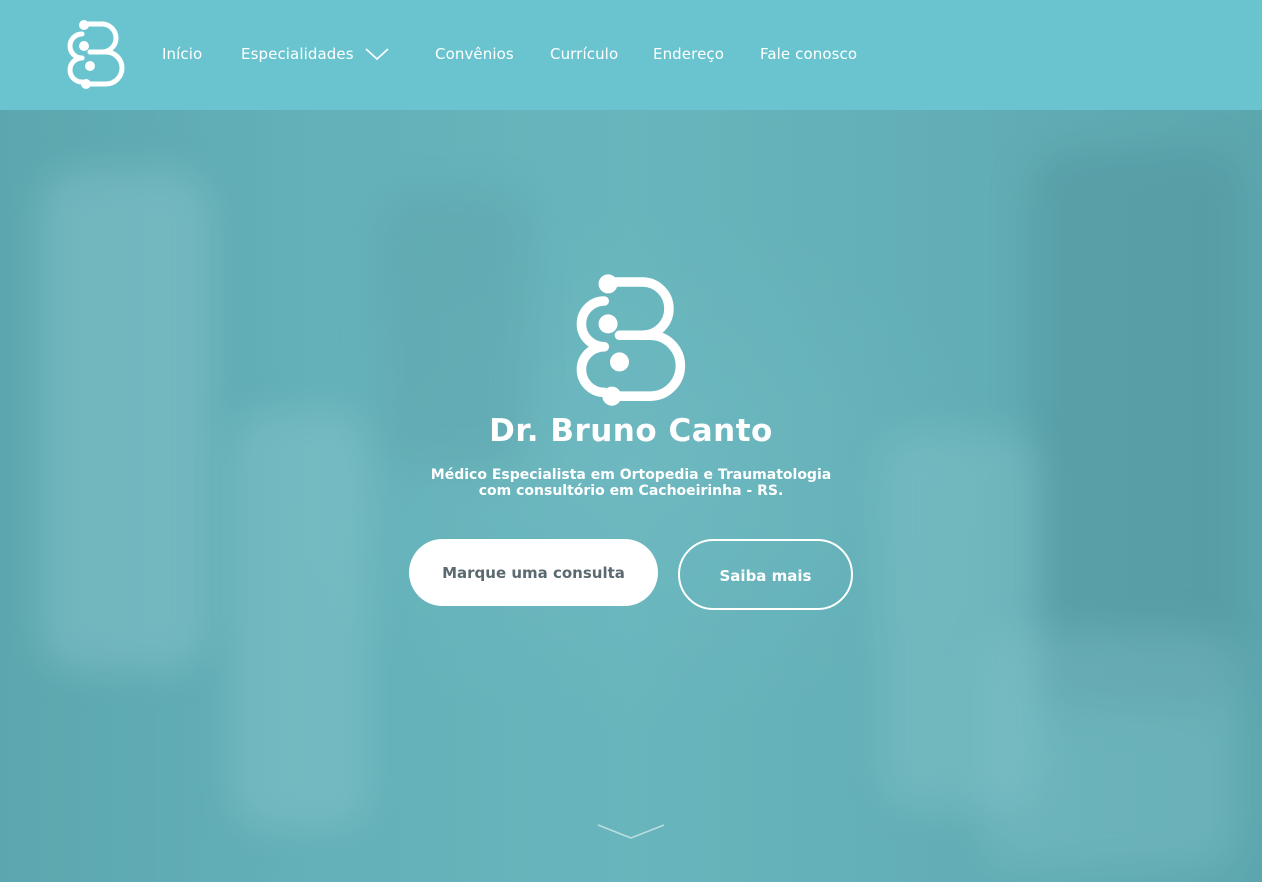 This screenshot has height=882, width=1262. What do you see at coordinates (765, 574) in the screenshot?
I see `learn-more-button: Saiba mais` at bounding box center [765, 574].